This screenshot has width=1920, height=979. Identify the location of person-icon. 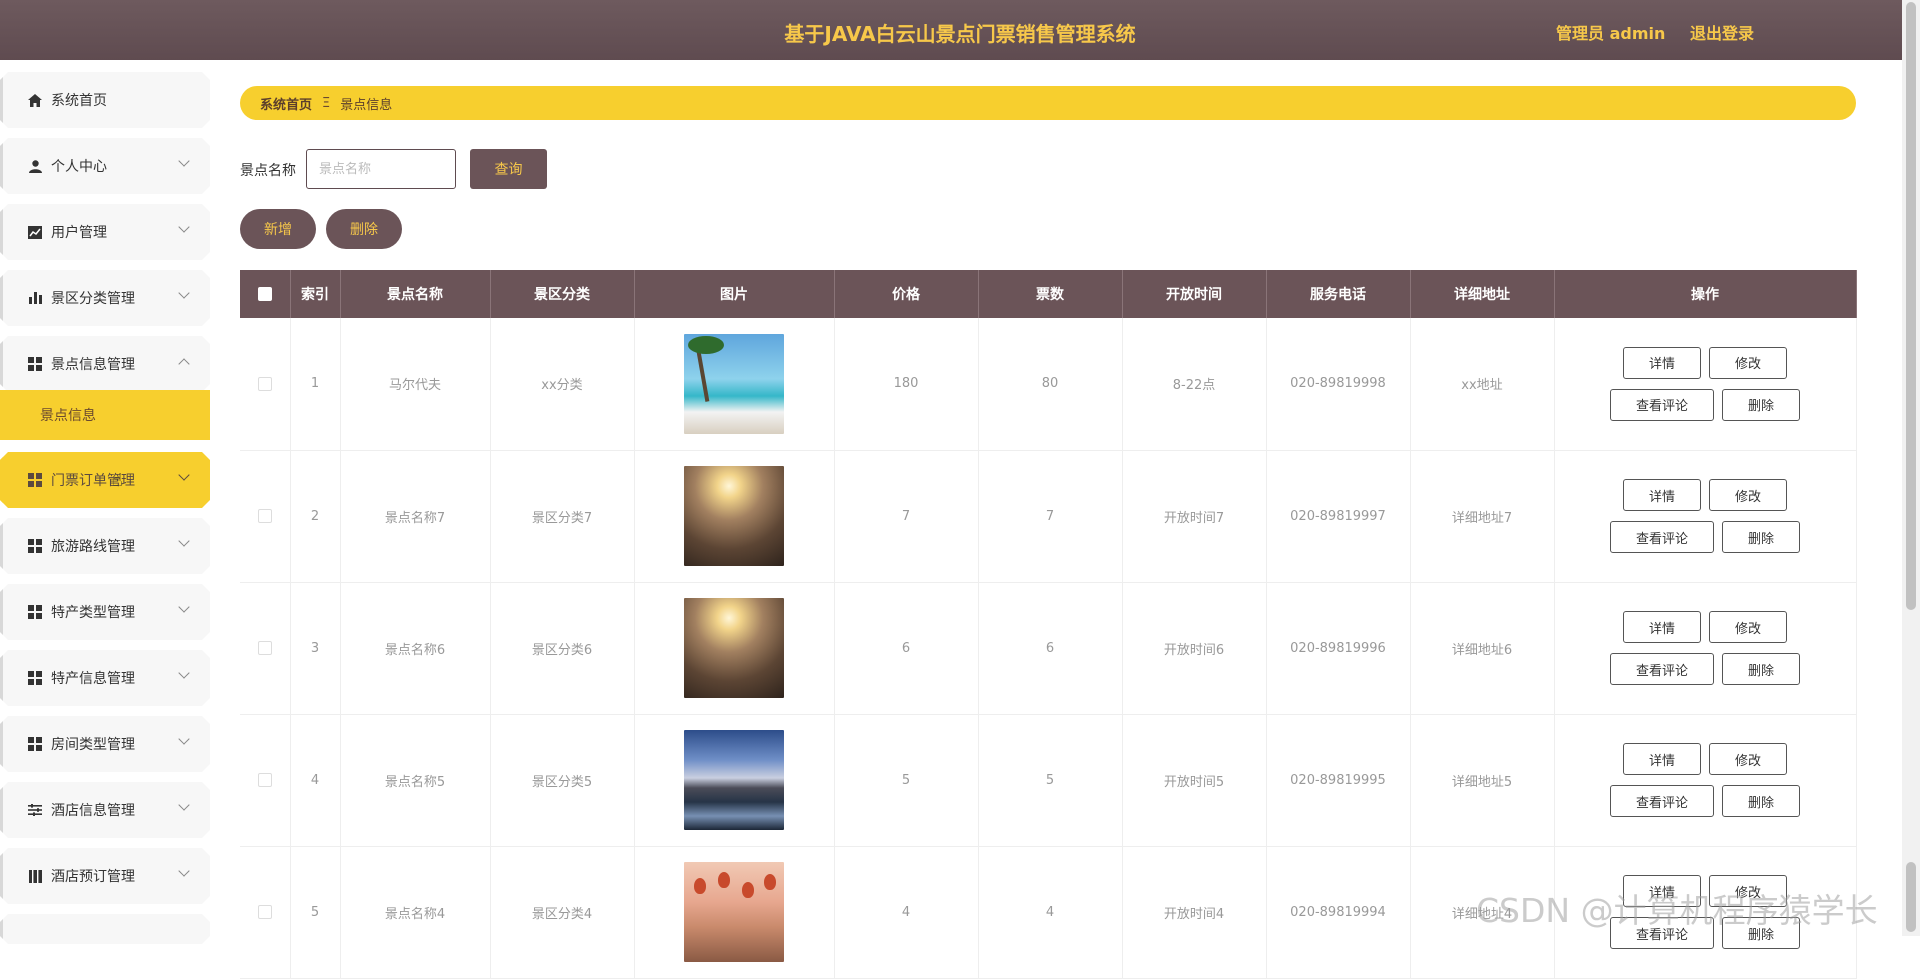
(35, 166).